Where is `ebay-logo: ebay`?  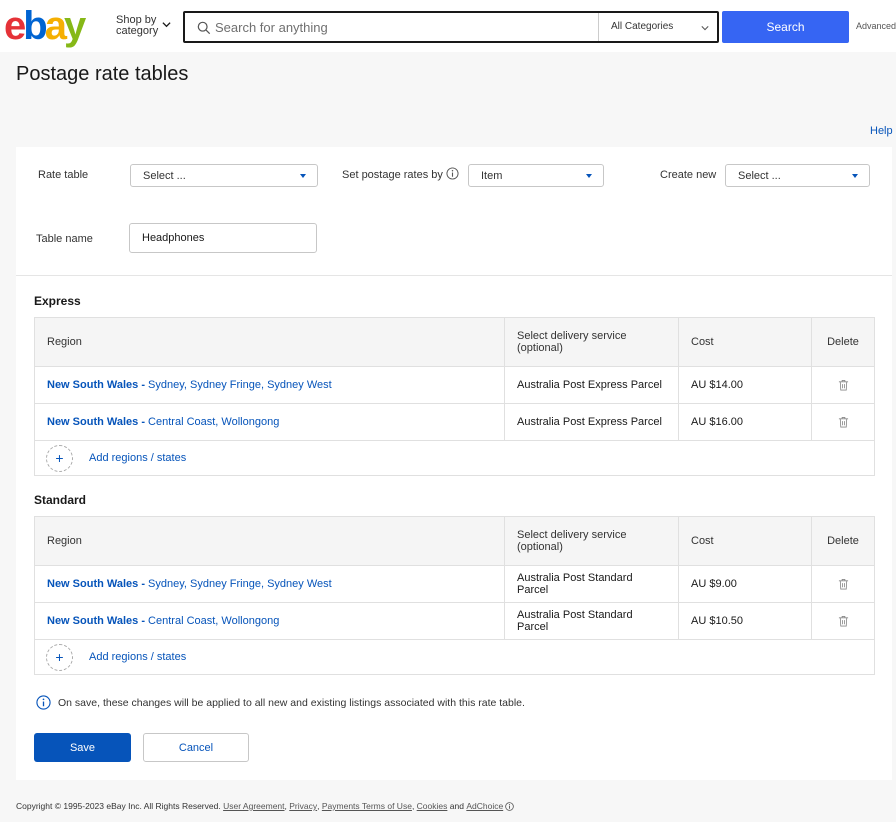 ebay-logo: ebay is located at coordinates (45, 26).